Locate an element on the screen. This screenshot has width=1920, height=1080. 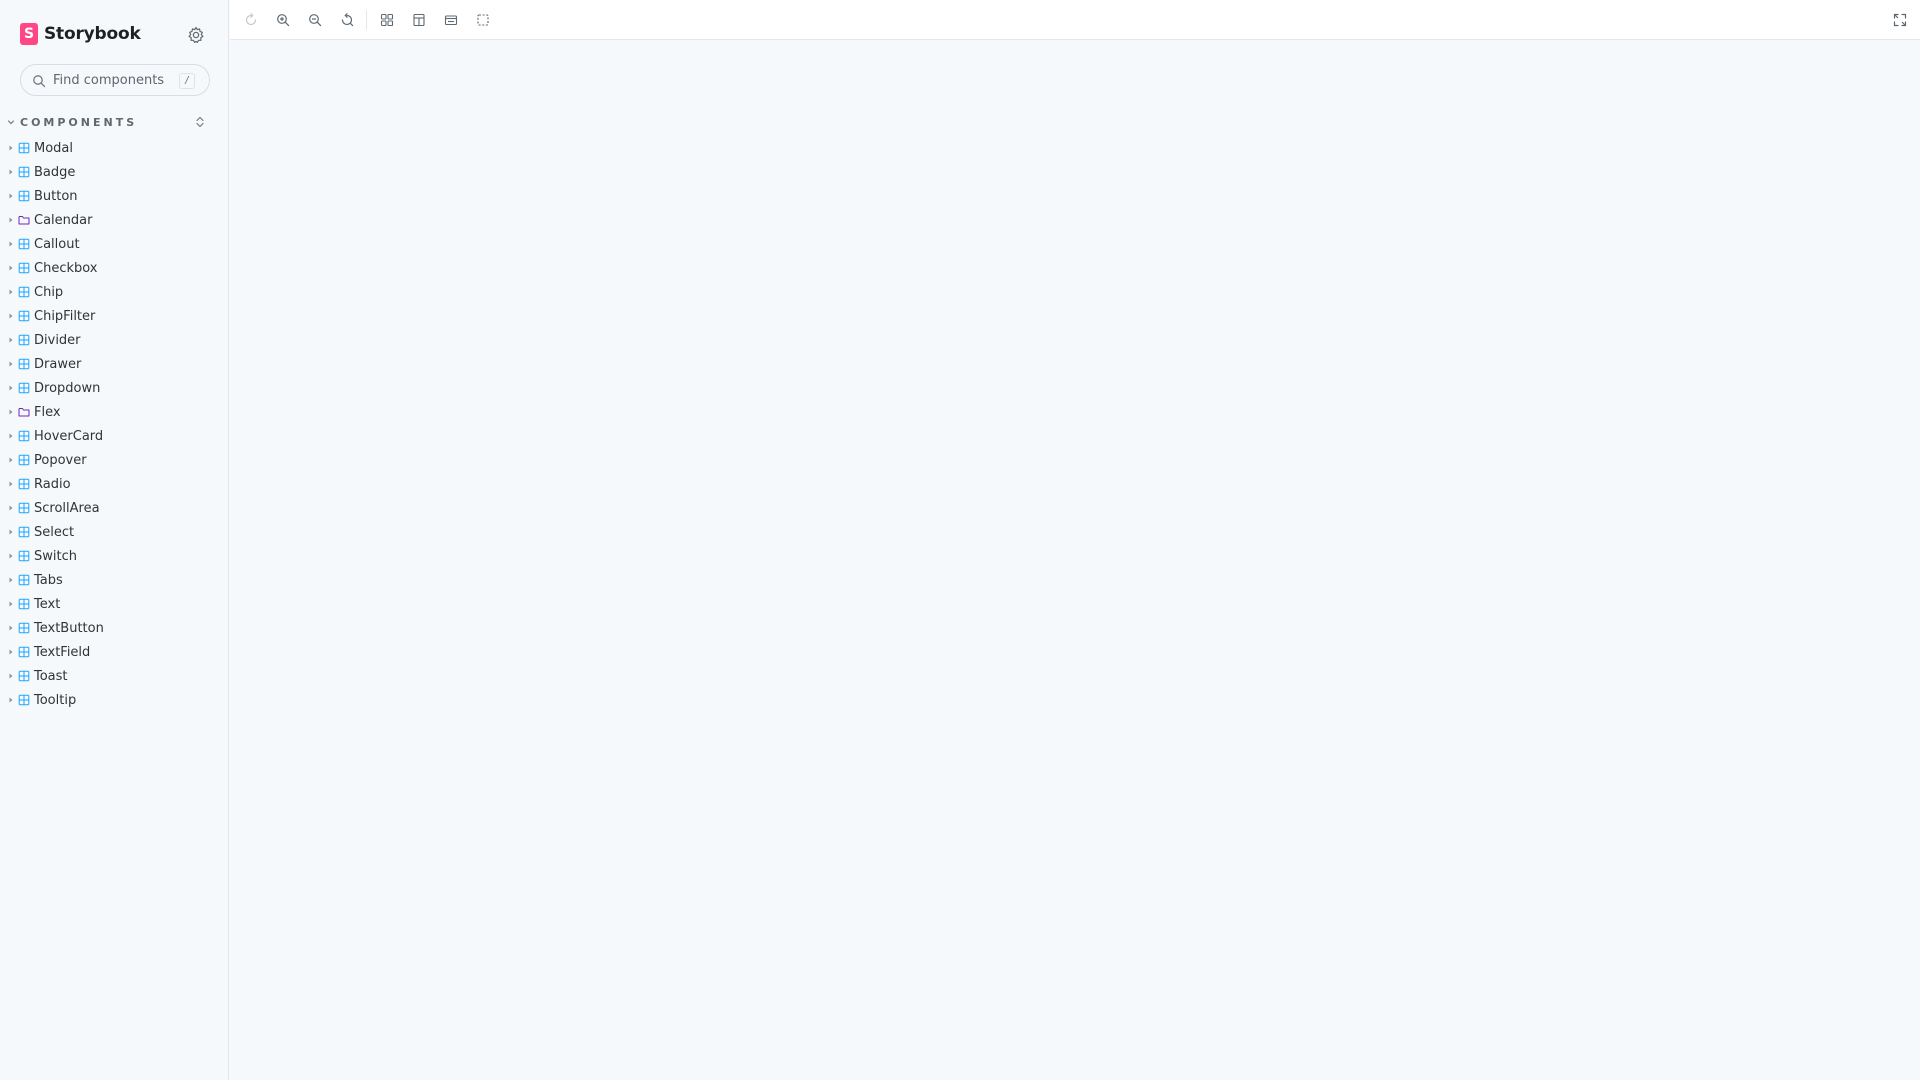
search-input is located at coordinates (116, 80).